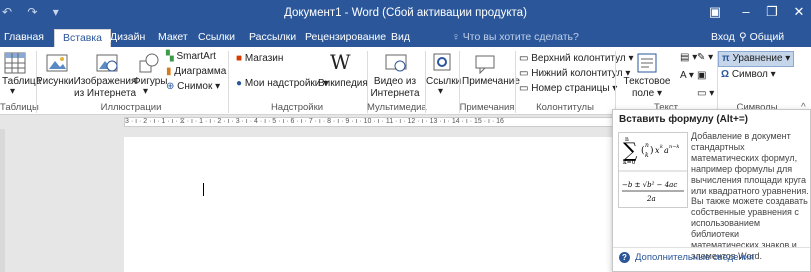 The height and width of the screenshot is (272, 811). I want to click on online-pictures-icon, so click(107, 63).